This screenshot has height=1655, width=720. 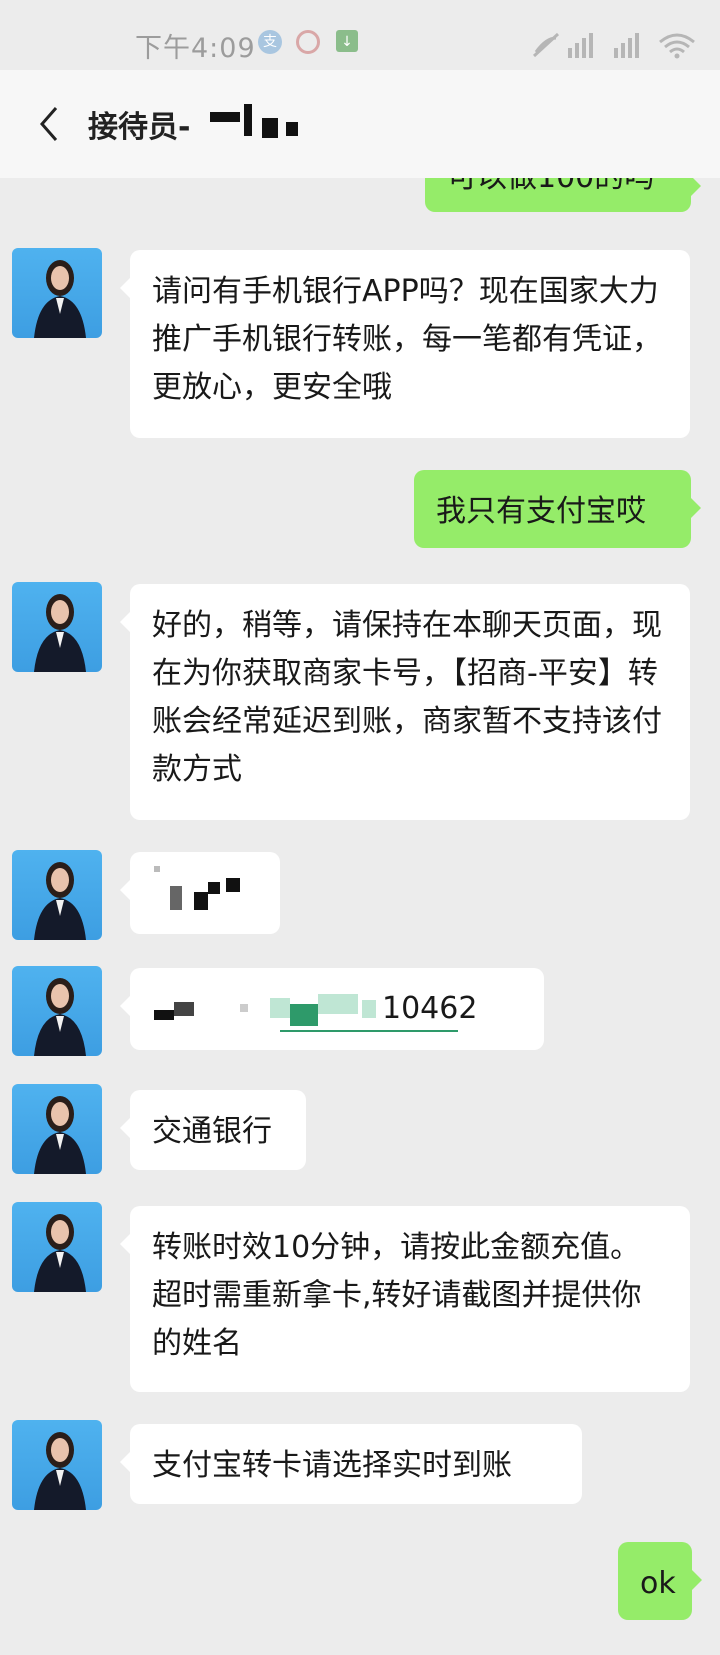 What do you see at coordinates (347, 41) in the screenshot?
I see `download-icon: ↓` at bounding box center [347, 41].